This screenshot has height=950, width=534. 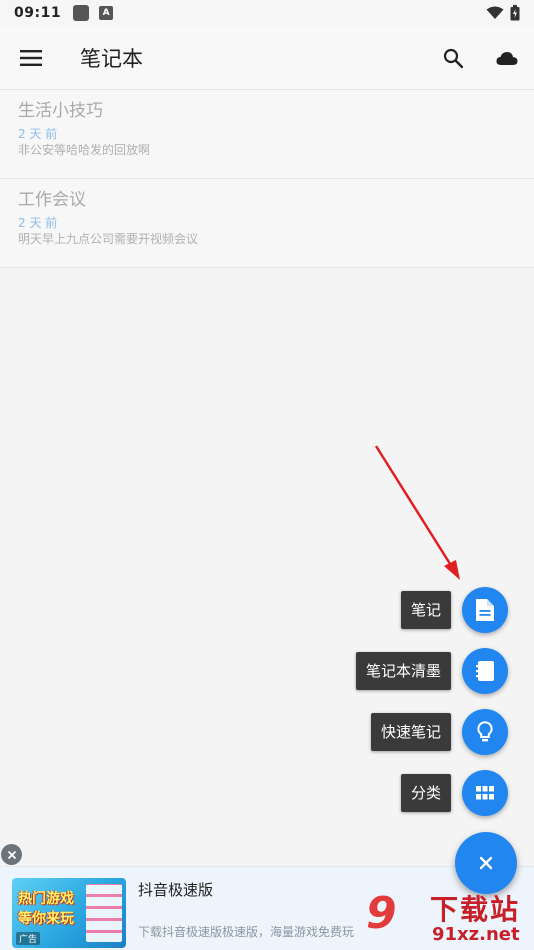 What do you see at coordinates (410, 732) in the screenshot?
I see `fab-label: 快速笔记` at bounding box center [410, 732].